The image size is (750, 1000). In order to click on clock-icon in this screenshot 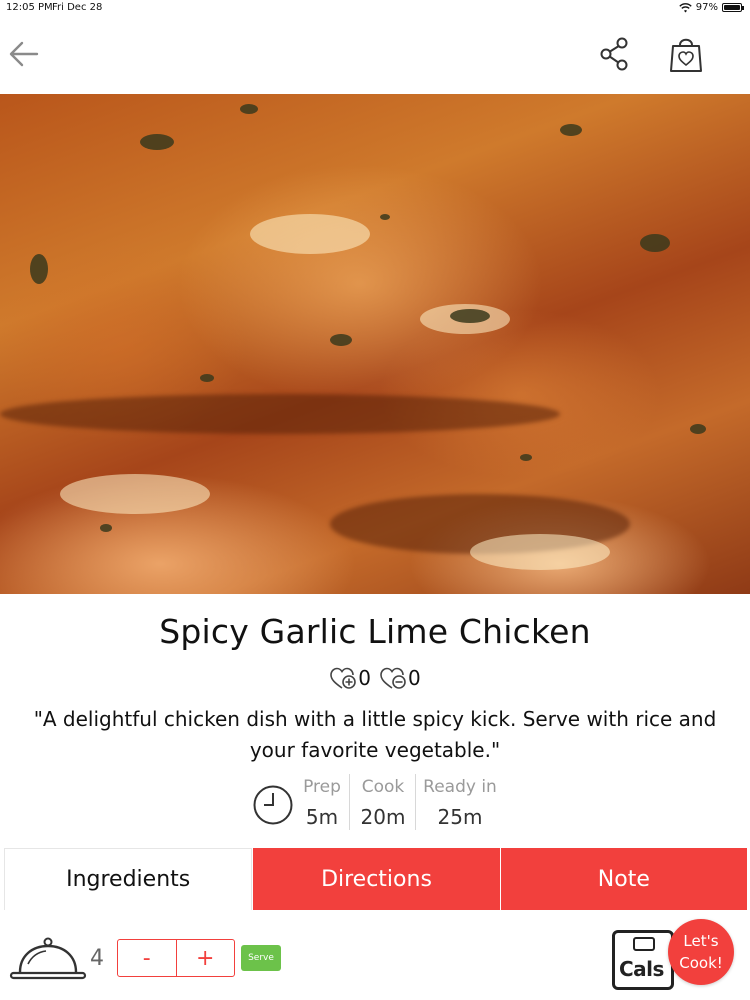, I will do `click(273, 805)`.